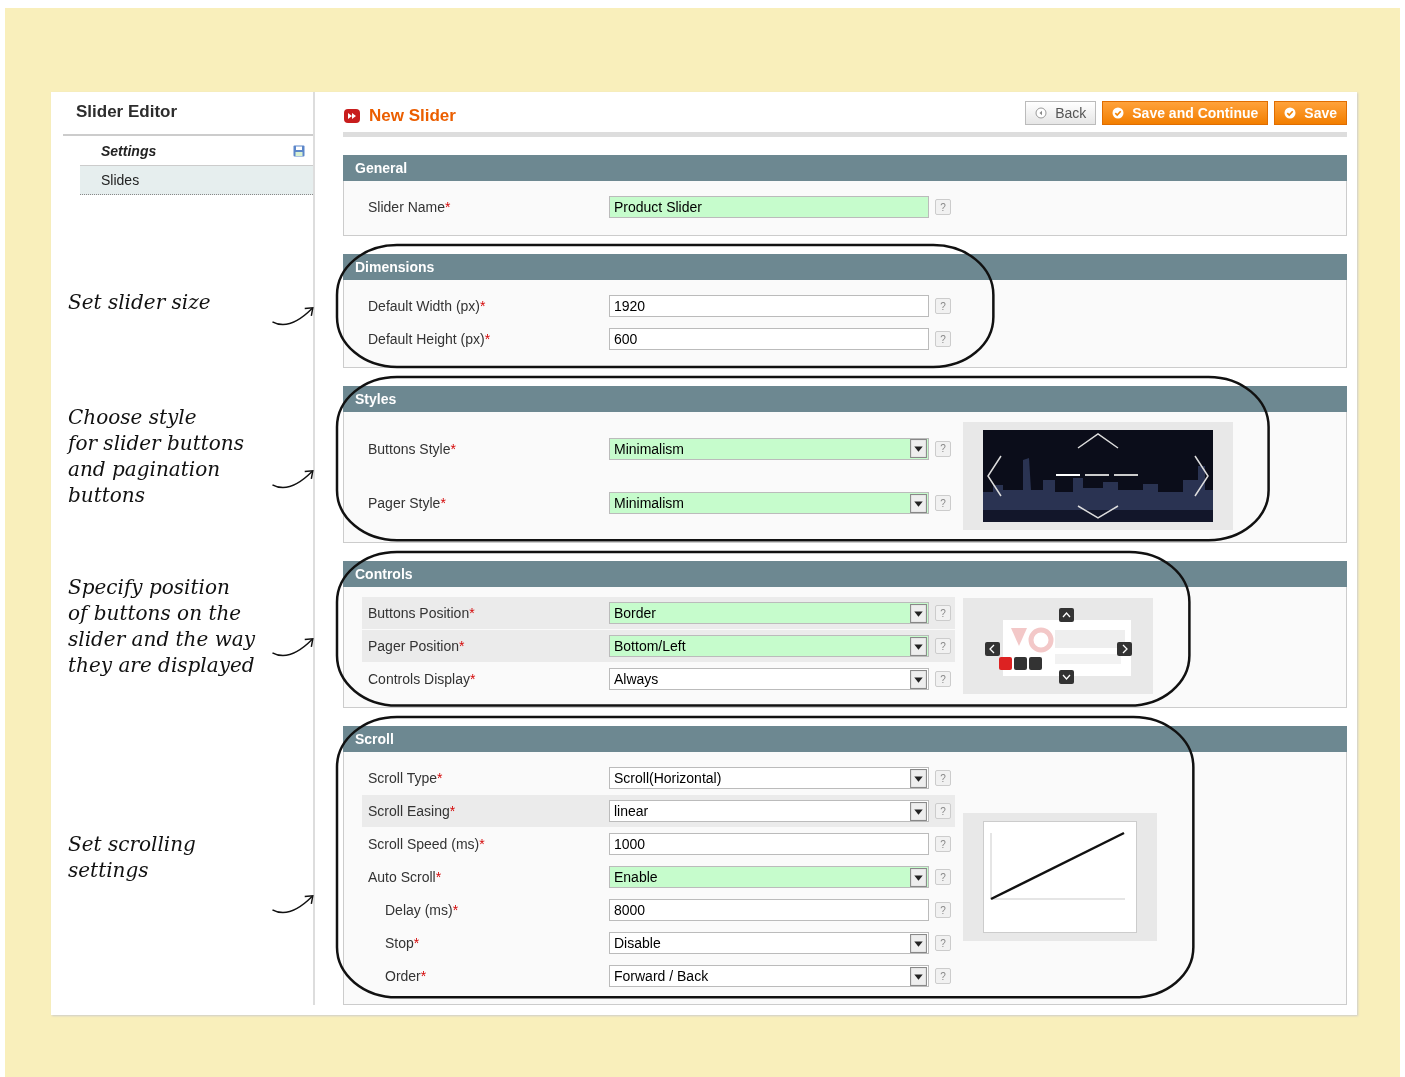 This screenshot has width=1405, height=1077. What do you see at coordinates (769, 339) in the screenshot?
I see `input-field: 600` at bounding box center [769, 339].